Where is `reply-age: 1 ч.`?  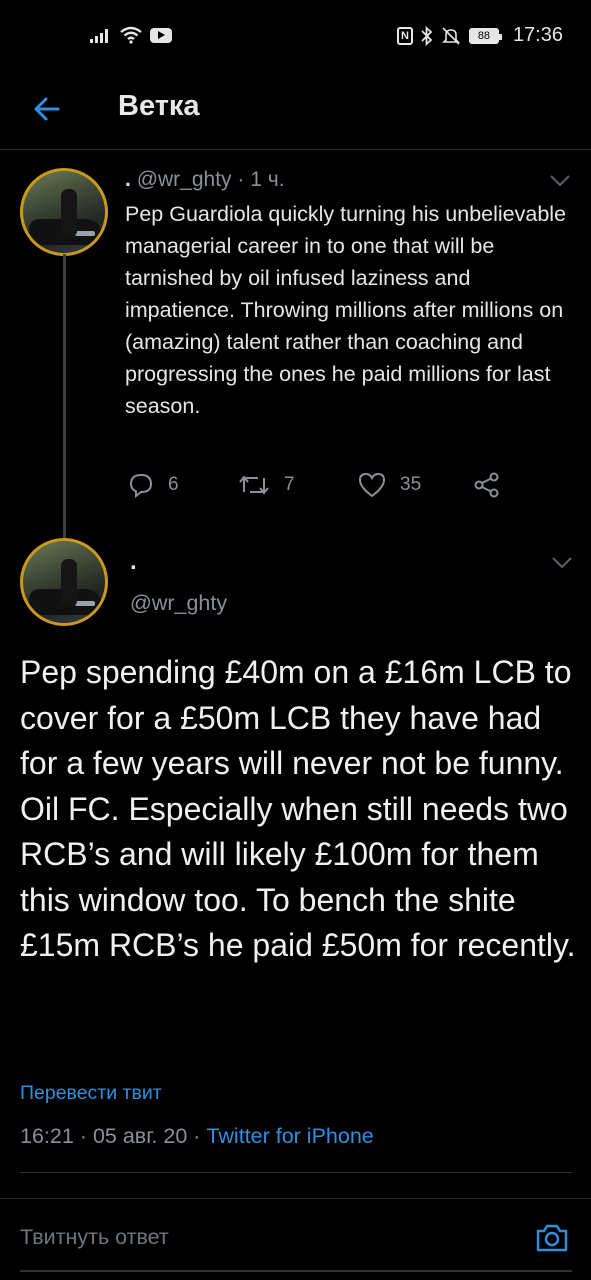
reply-age: 1 ч. is located at coordinates (267, 179).